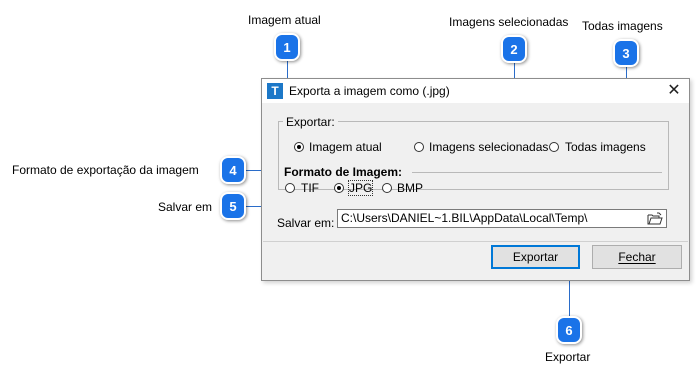  What do you see at coordinates (410, 188) in the screenshot?
I see `radio-bmp-label: BMP` at bounding box center [410, 188].